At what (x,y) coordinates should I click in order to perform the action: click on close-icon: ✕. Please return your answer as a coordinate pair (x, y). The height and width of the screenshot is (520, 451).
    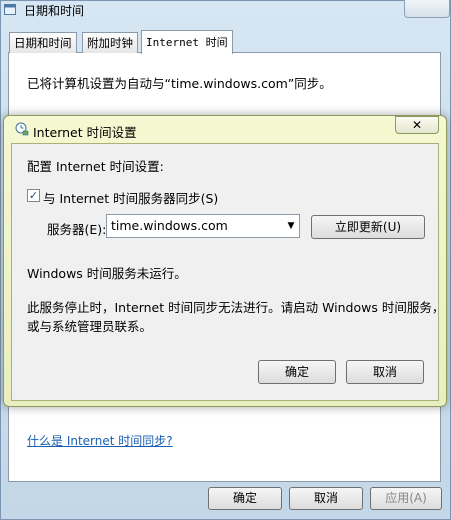
    Looking at the image, I should click on (417, 125).